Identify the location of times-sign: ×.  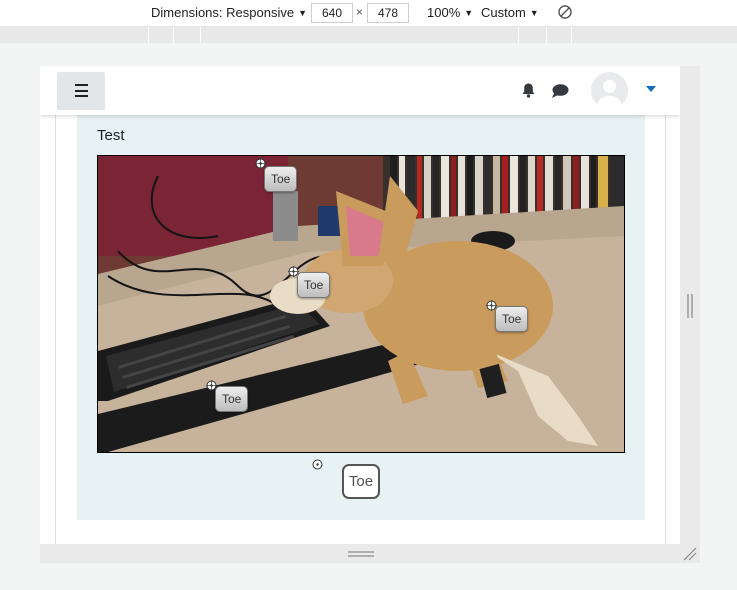
(360, 12).